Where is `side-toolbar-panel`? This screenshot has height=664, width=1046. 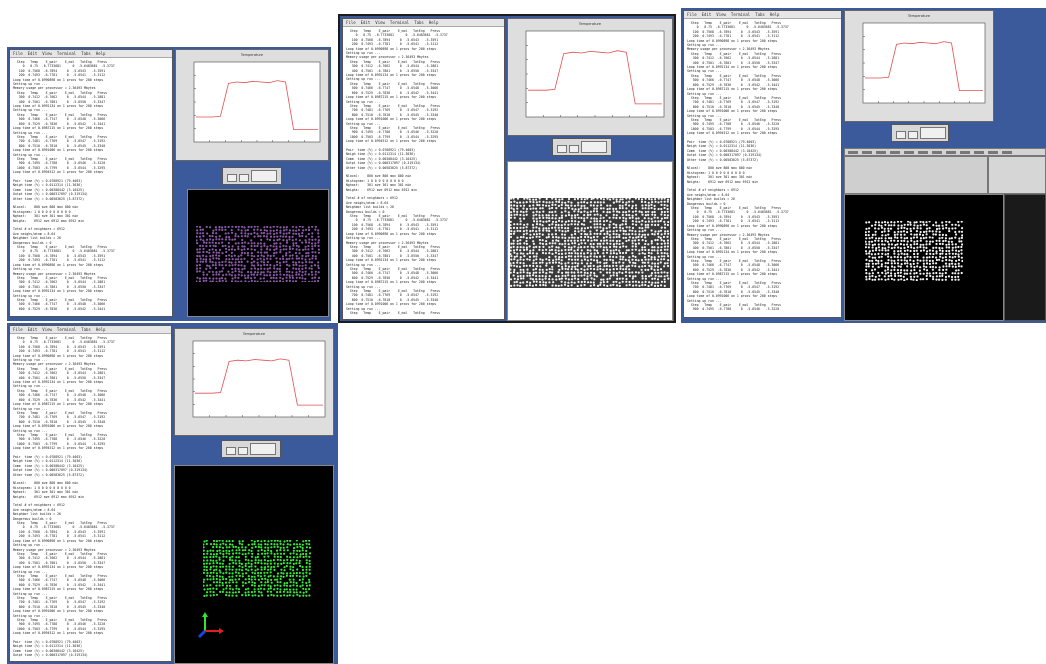 side-toolbar-panel is located at coordinates (1025, 257).